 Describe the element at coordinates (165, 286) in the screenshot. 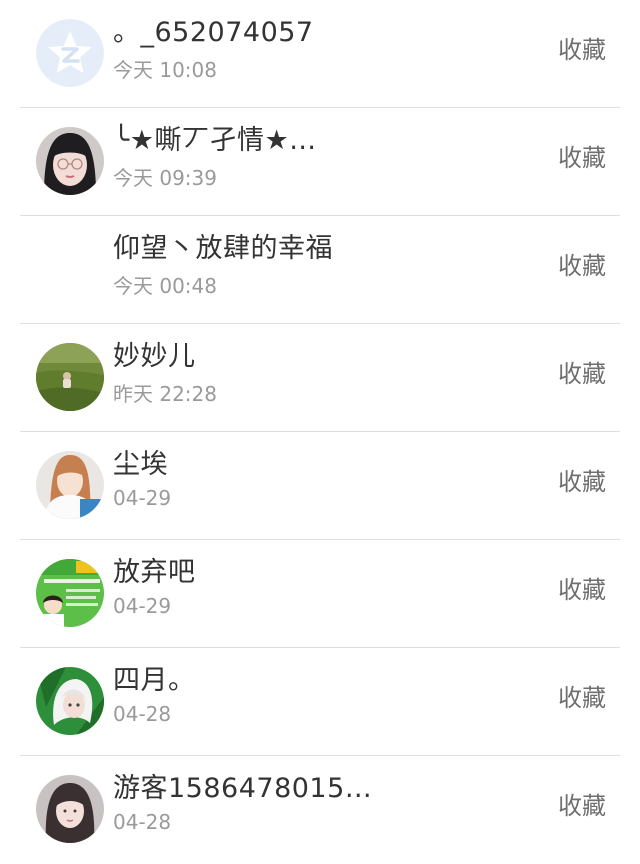

I see `visit-time: 今天 00:48` at that location.